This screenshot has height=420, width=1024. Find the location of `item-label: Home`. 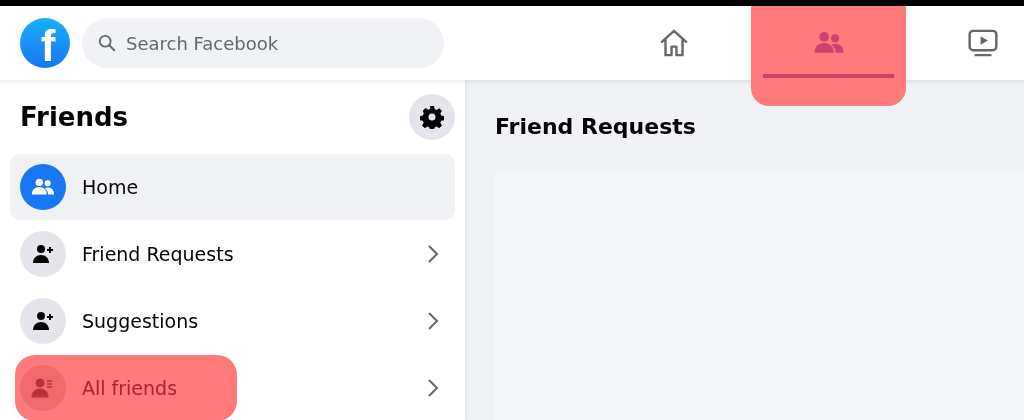

item-label: Home is located at coordinates (111, 187).